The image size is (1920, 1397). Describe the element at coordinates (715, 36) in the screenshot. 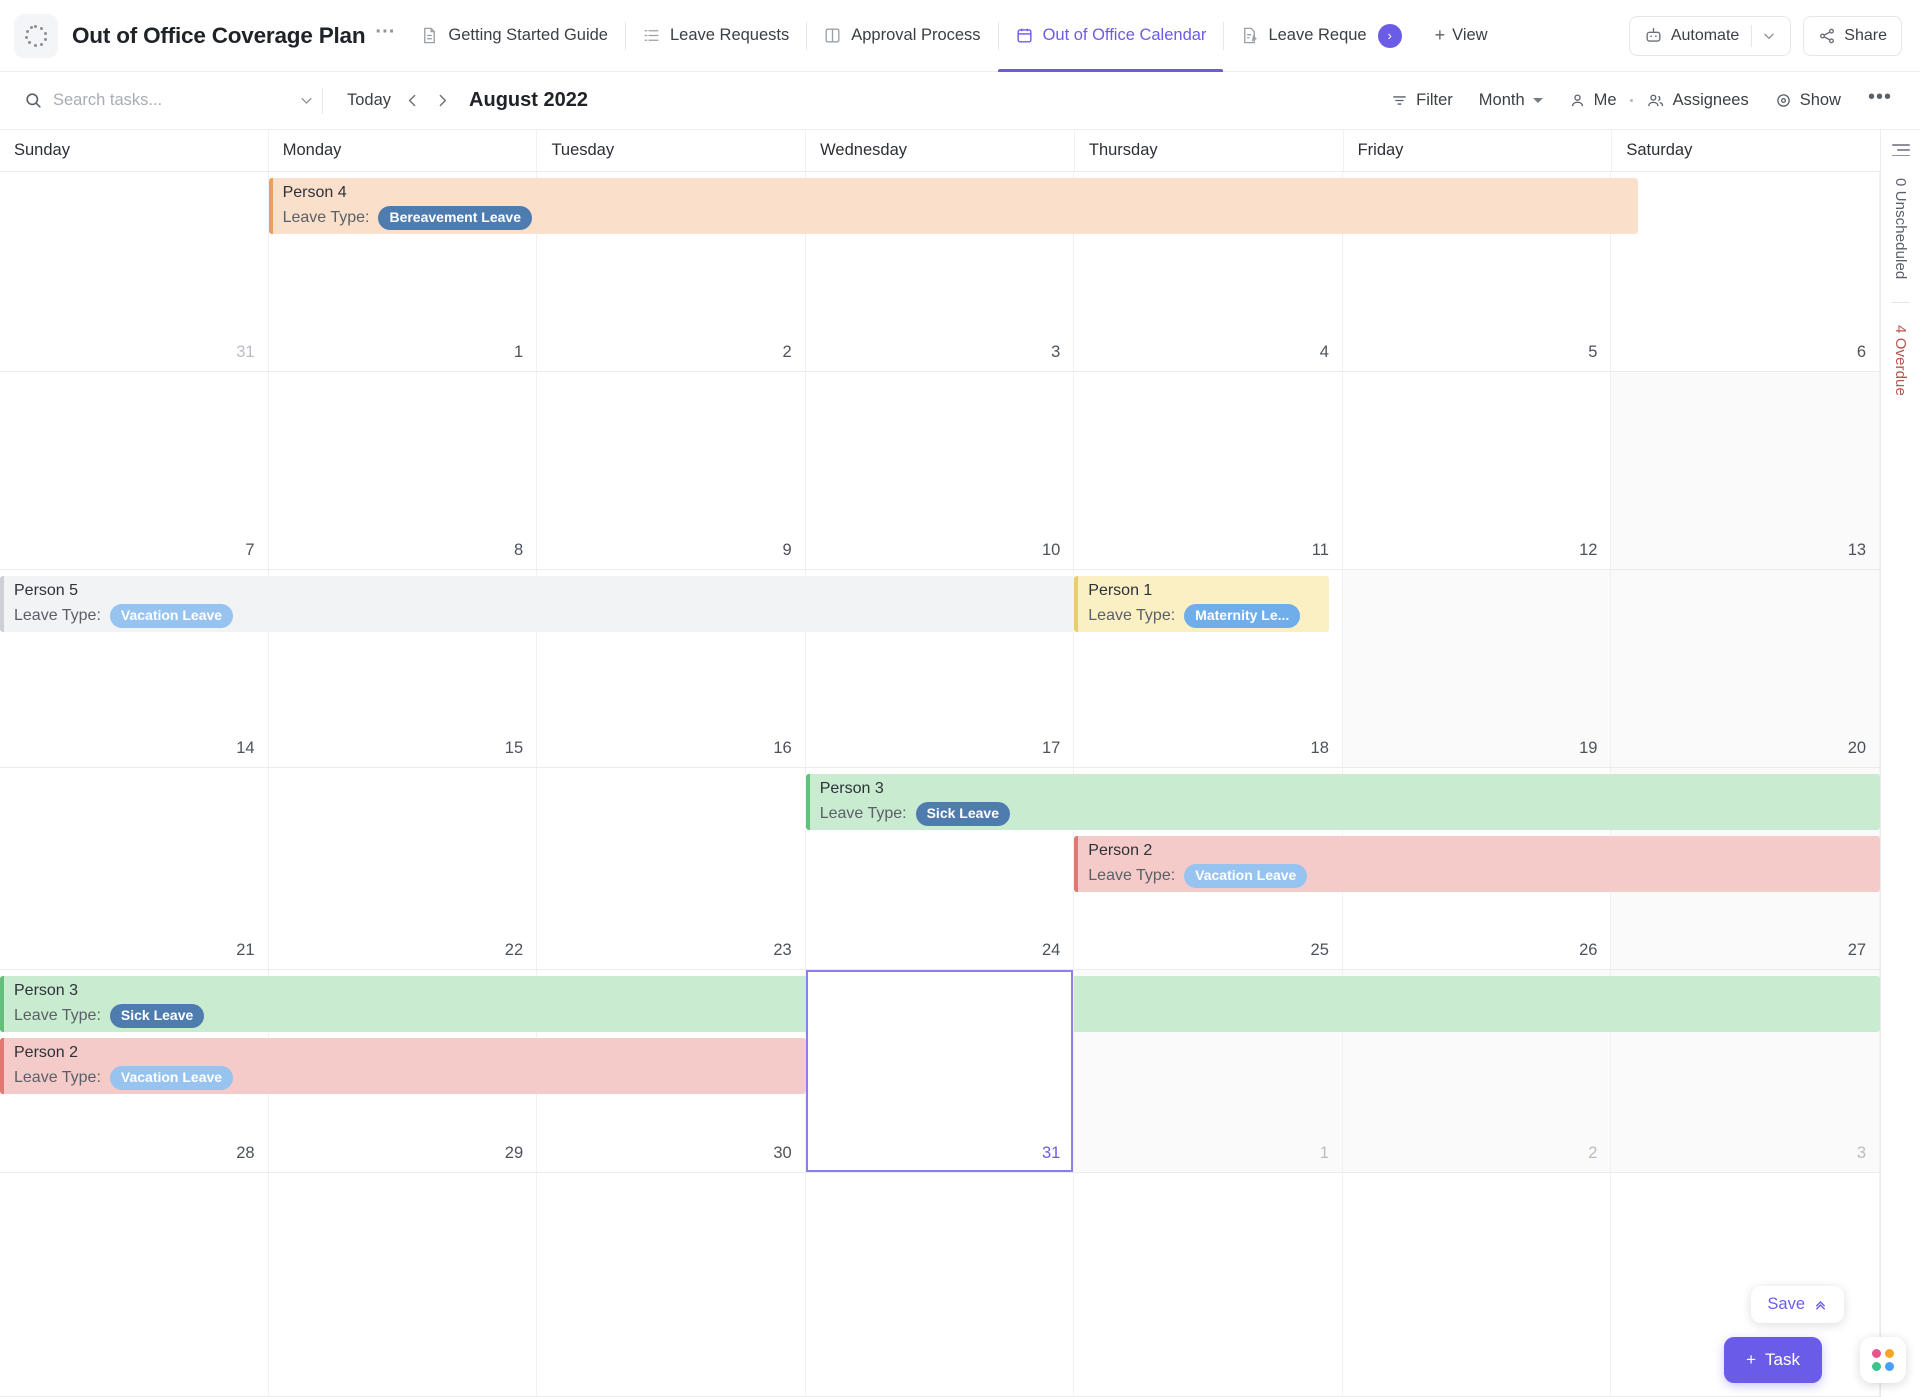

I see `tab-leave-requests: Leave Requests` at that location.